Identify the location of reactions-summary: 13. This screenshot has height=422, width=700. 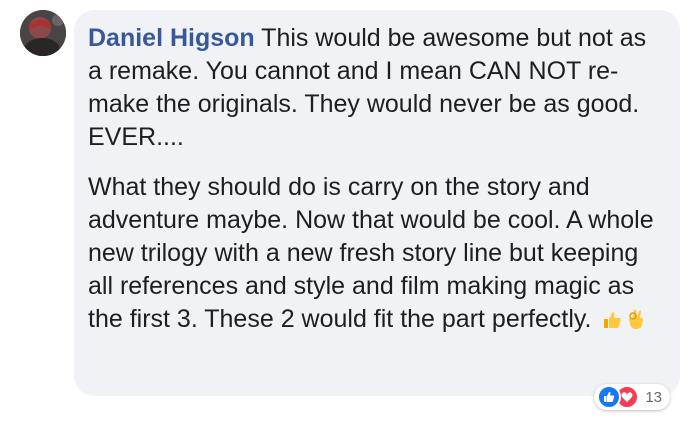
(632, 397).